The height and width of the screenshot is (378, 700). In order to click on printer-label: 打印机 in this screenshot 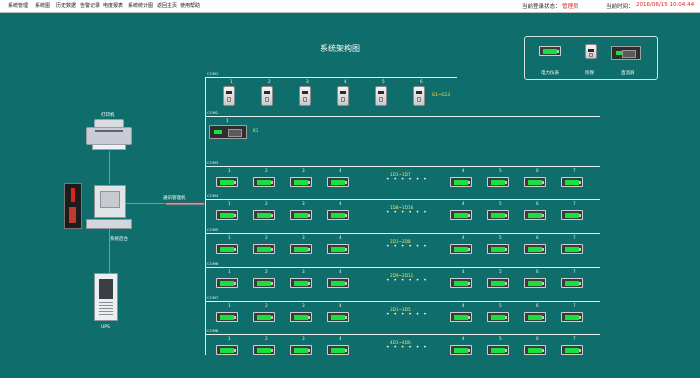, I will do `click(108, 115)`.